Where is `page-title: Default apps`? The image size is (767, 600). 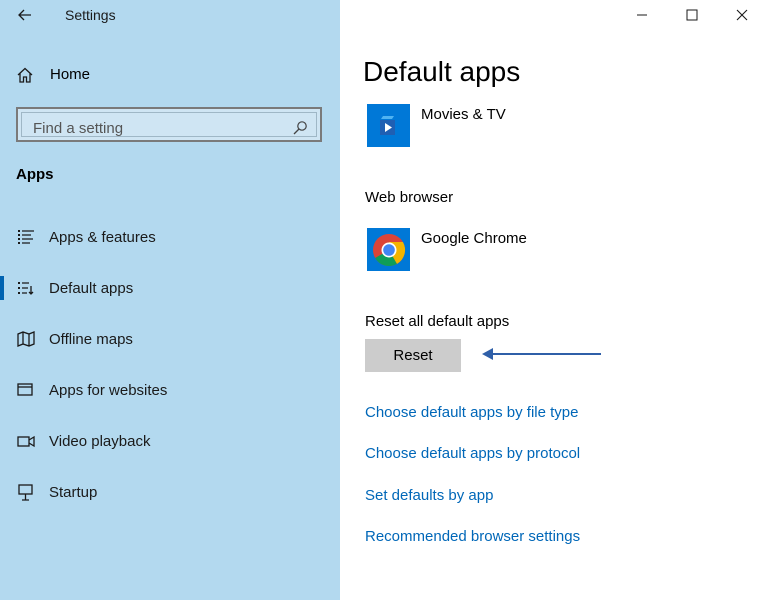
page-title: Default apps is located at coordinates (442, 71).